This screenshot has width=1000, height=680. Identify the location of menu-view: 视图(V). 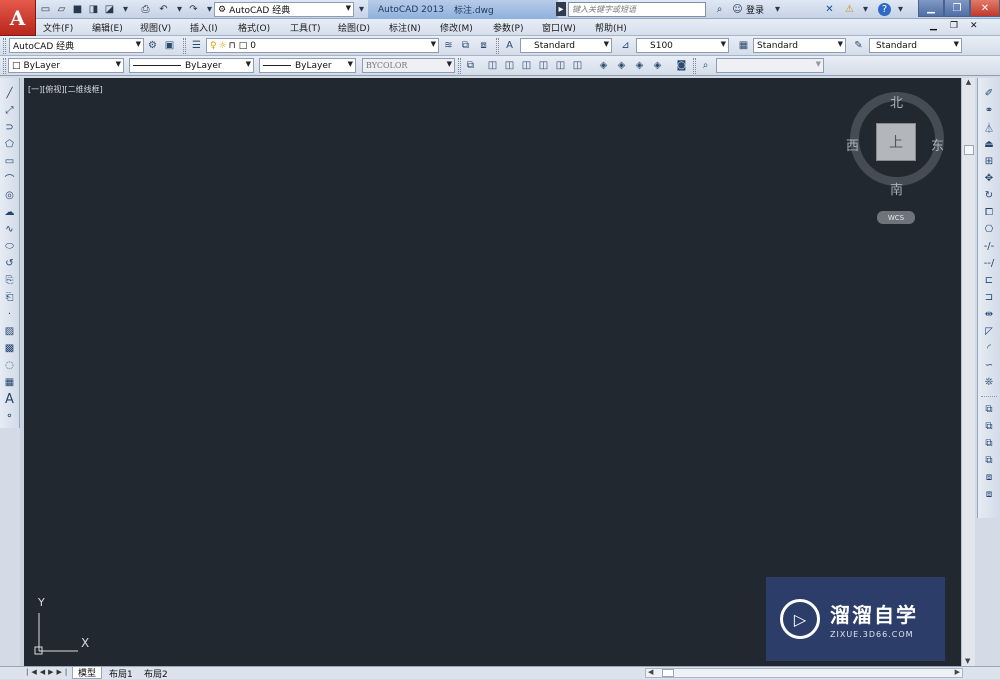
(155, 27).